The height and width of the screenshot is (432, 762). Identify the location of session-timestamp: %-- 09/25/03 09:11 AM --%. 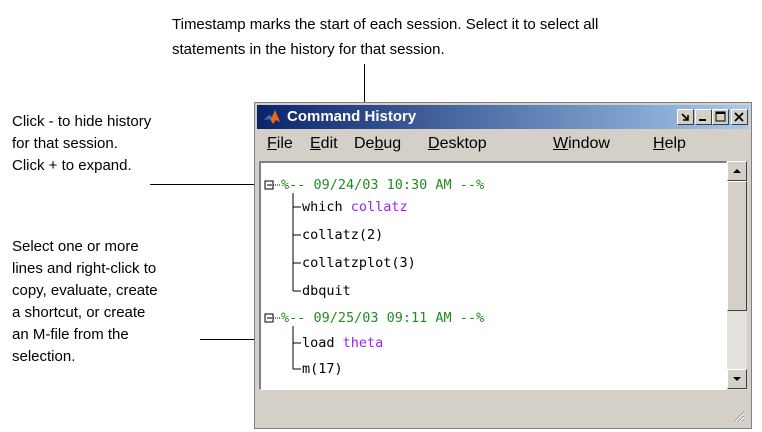
(382, 318).